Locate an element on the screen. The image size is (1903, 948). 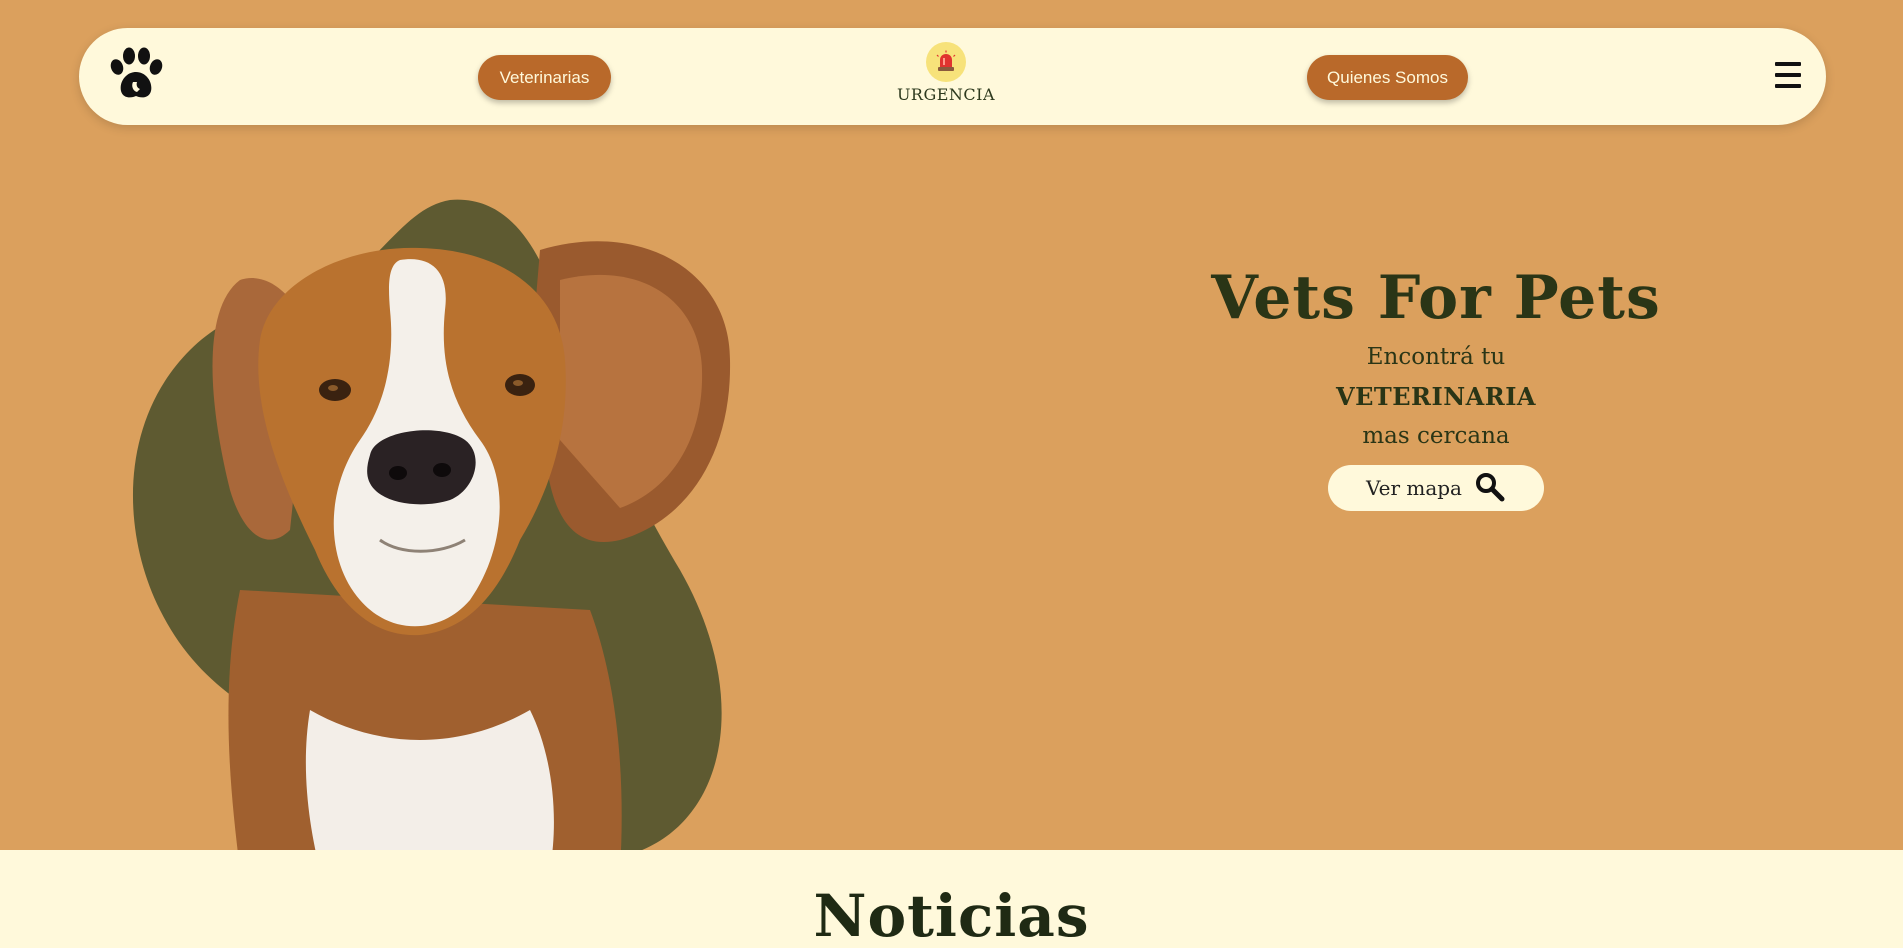
hero-subtitle-line-1: Encontrá tu is located at coordinates (1436, 357).